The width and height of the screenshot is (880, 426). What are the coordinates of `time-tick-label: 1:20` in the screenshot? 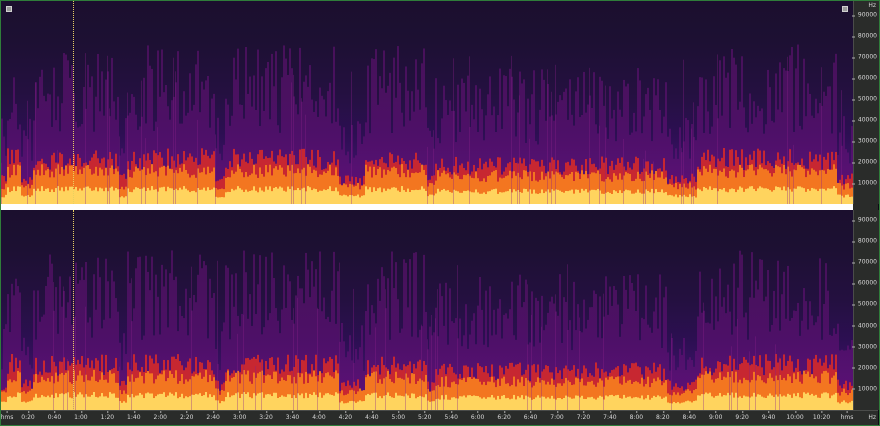 It's located at (107, 416).